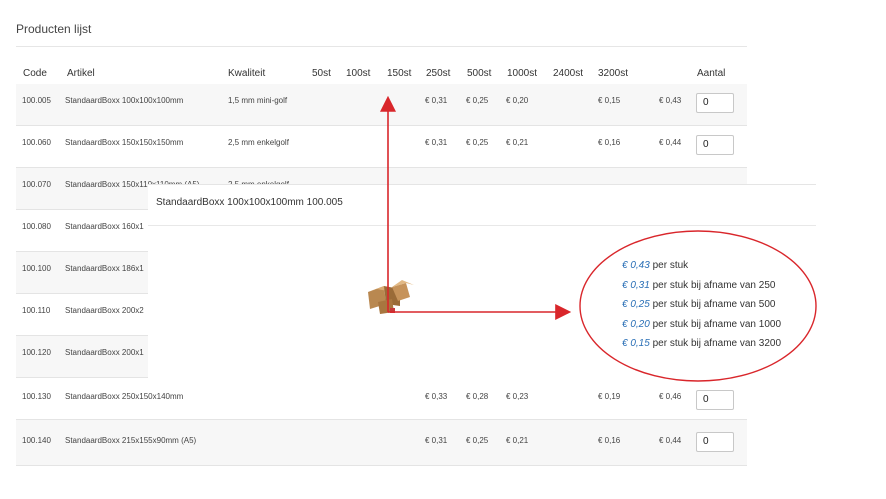 This screenshot has width=886, height=499. I want to click on price-line: € 0,15 per stuk bij afname van 3200, so click(701, 344).